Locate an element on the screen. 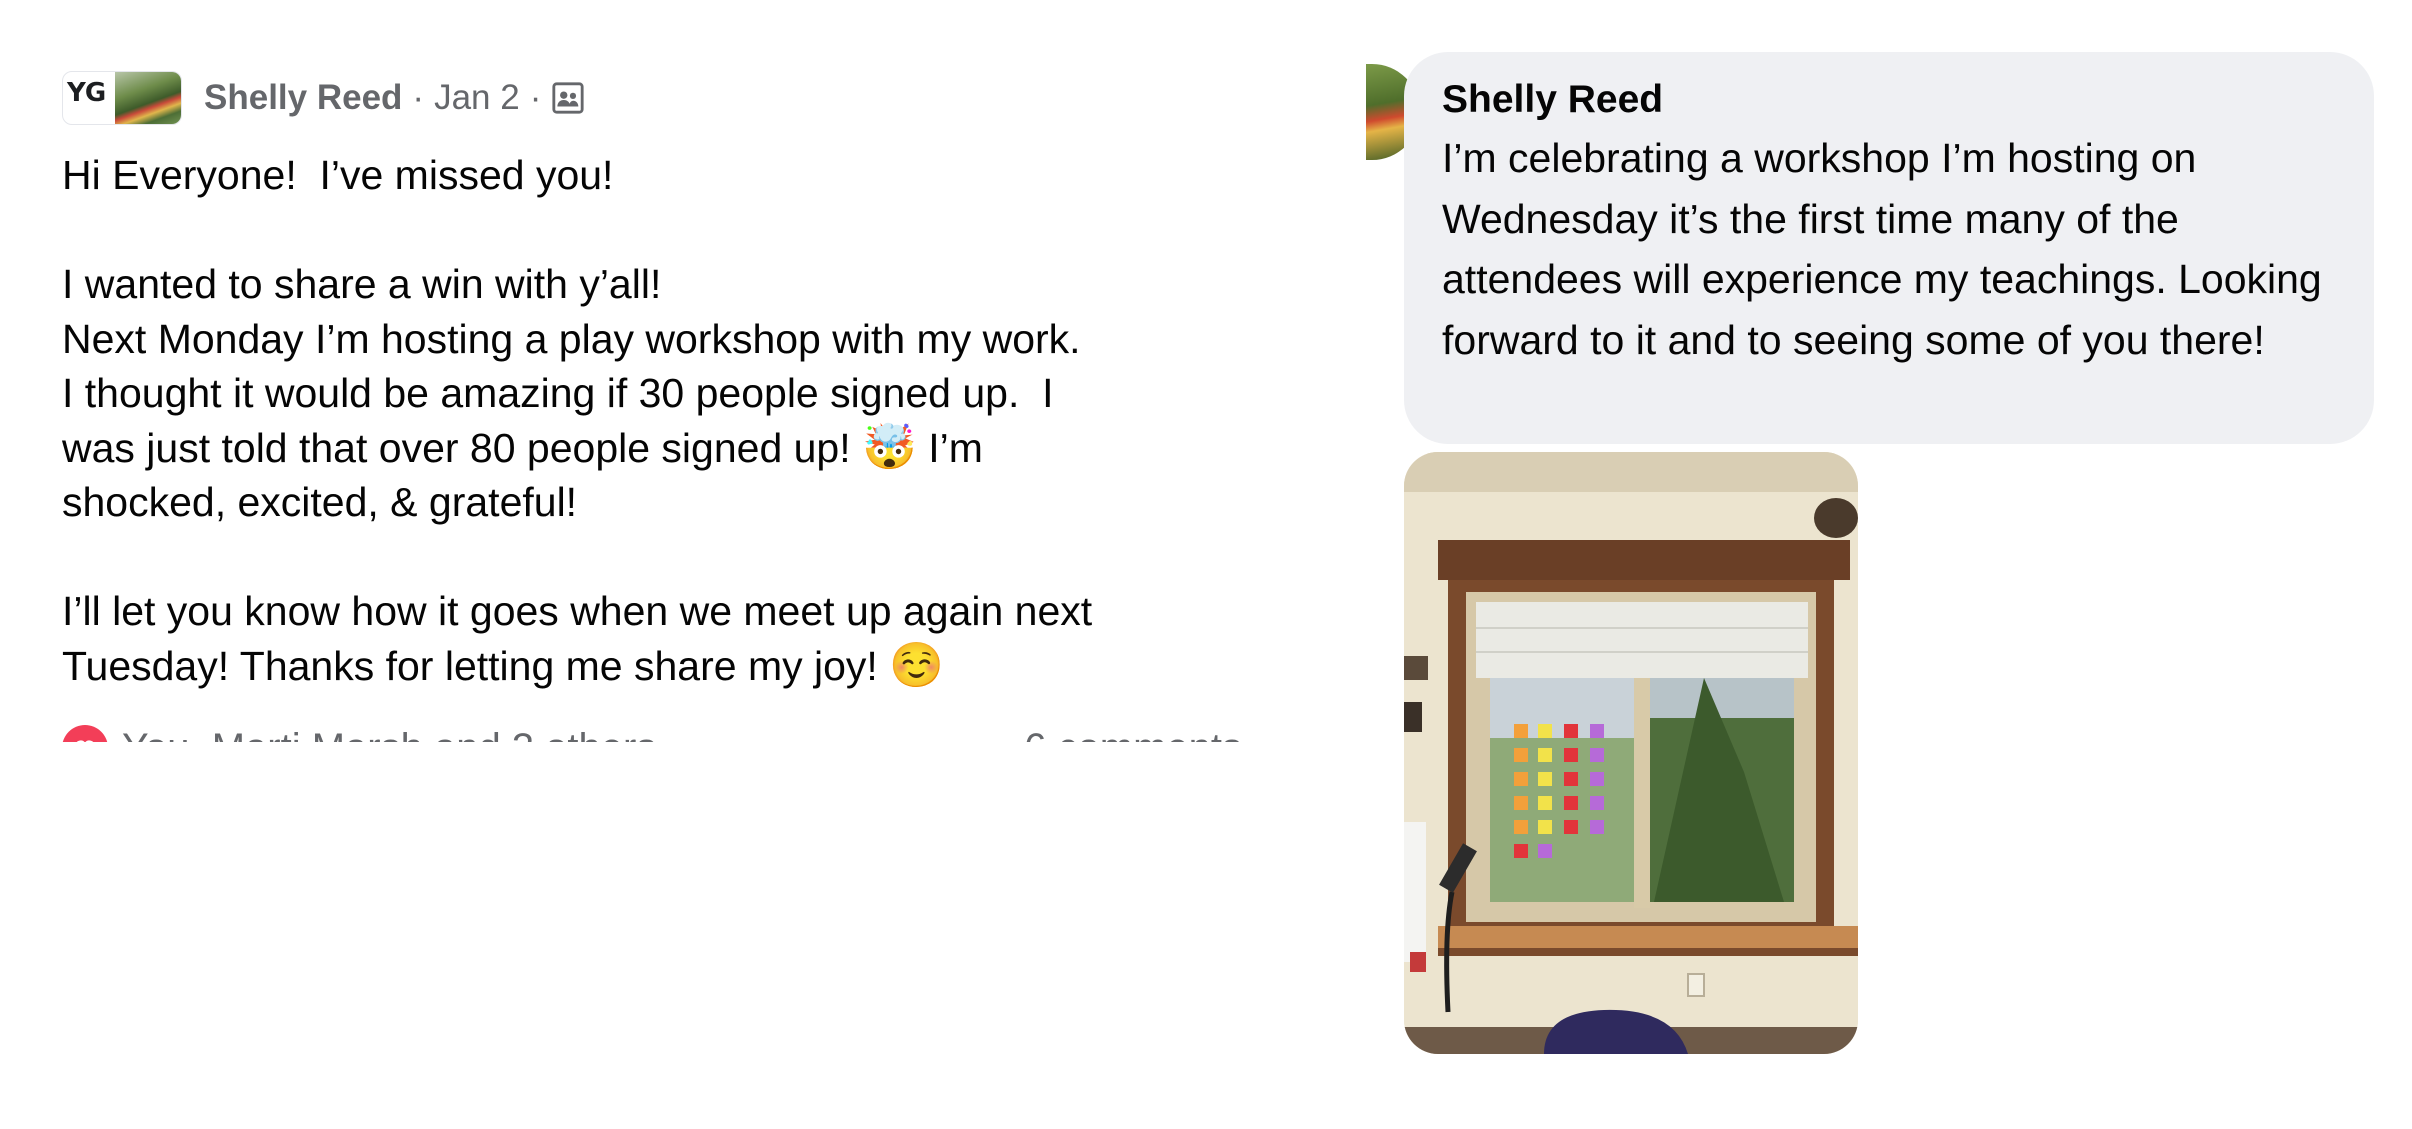 This screenshot has width=2412, height=1129. post-line: I wanted to share a win with y’all! is located at coordinates (362, 284).